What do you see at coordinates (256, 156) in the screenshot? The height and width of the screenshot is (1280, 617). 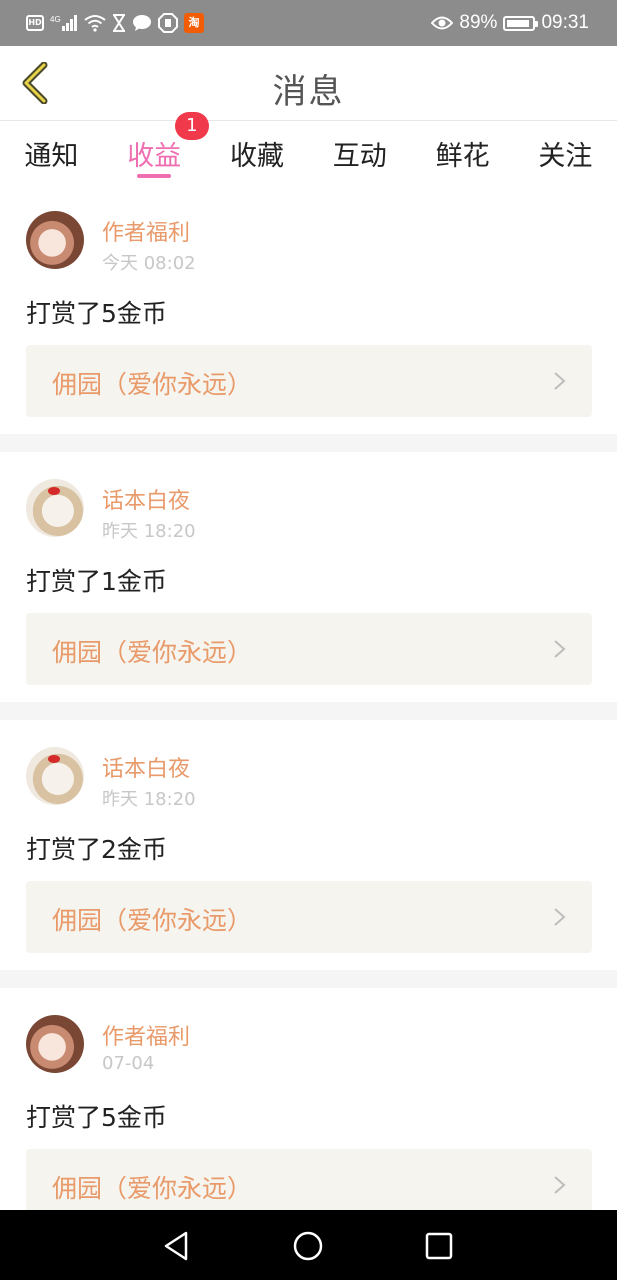 I see `tab-label: 收藏` at bounding box center [256, 156].